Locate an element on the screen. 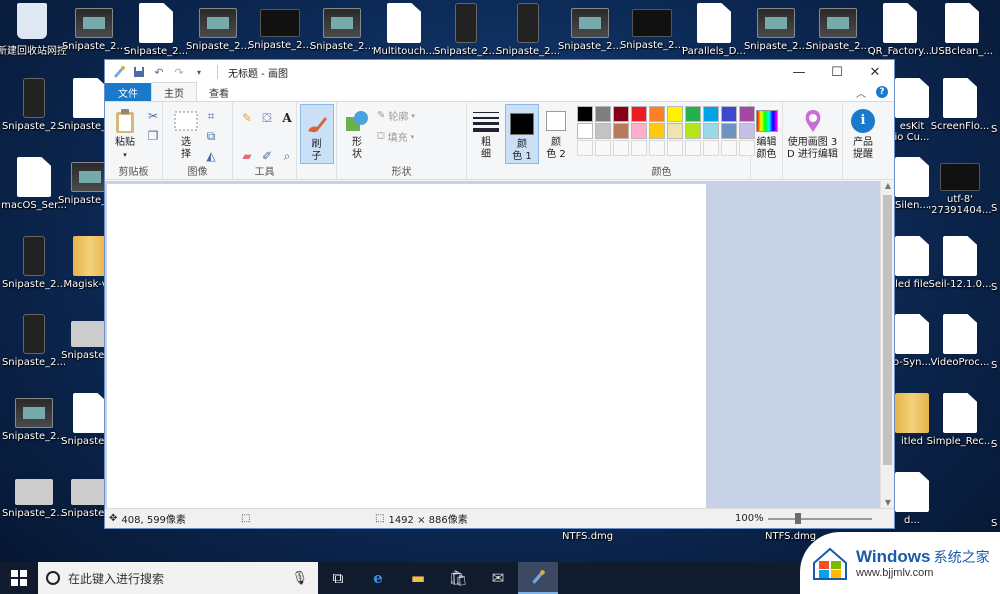 The width and height of the screenshot is (1000, 594). task-view-icon: ⧉ is located at coordinates (338, 578).